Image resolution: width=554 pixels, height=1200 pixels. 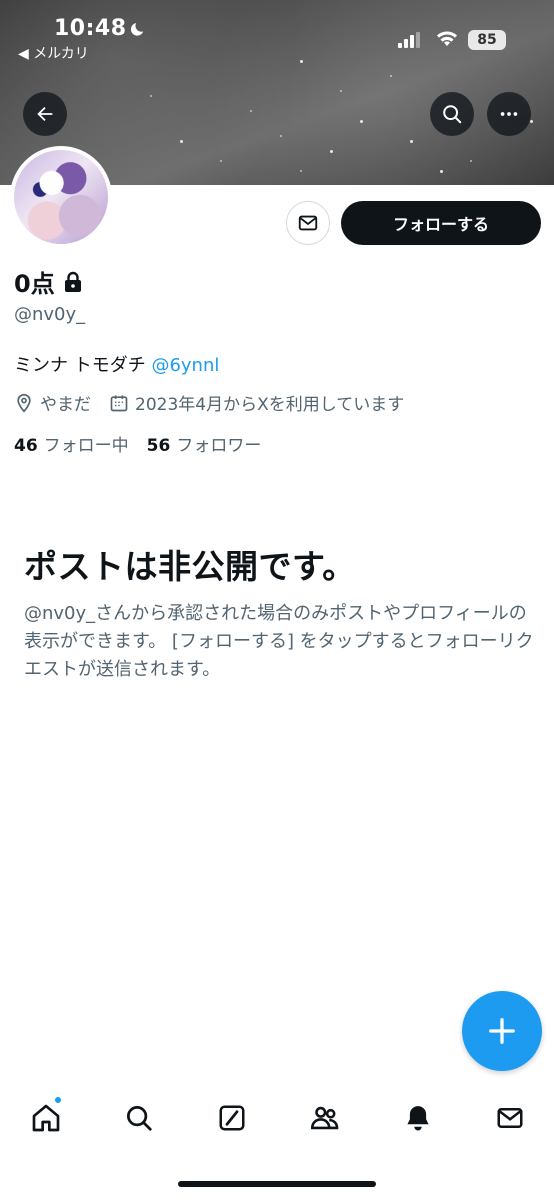 I want to click on search-button, so click(x=452, y=114).